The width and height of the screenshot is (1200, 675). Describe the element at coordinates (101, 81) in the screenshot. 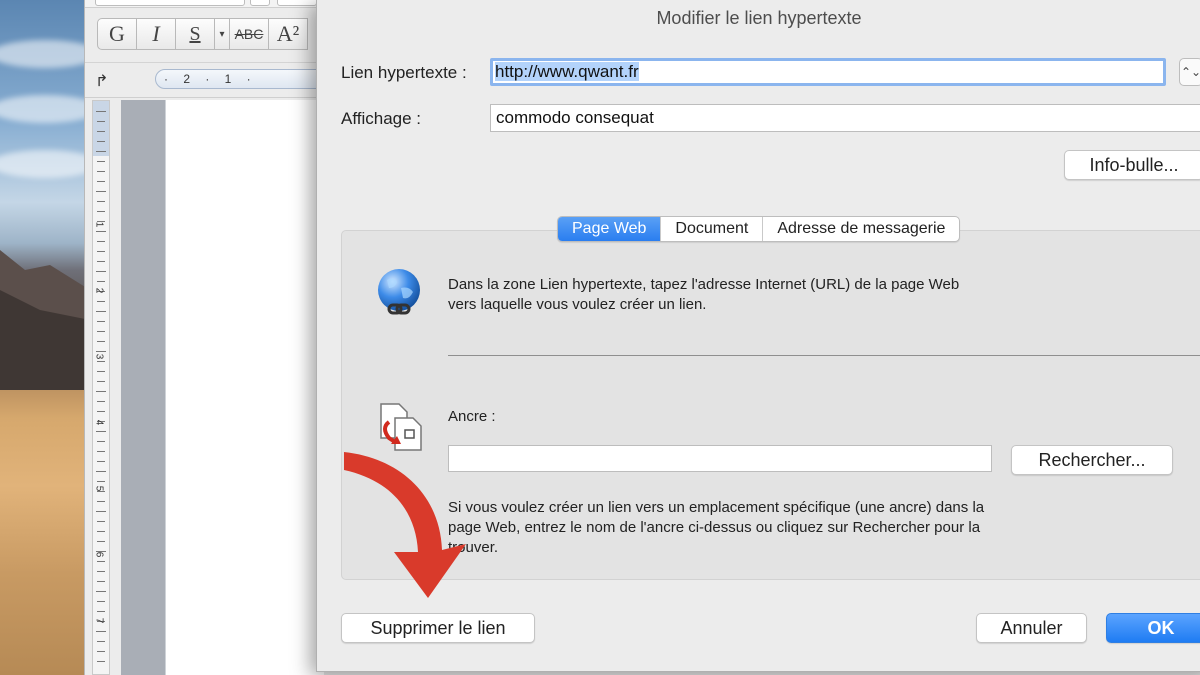

I see `tab-stop-icon: ↱` at that location.